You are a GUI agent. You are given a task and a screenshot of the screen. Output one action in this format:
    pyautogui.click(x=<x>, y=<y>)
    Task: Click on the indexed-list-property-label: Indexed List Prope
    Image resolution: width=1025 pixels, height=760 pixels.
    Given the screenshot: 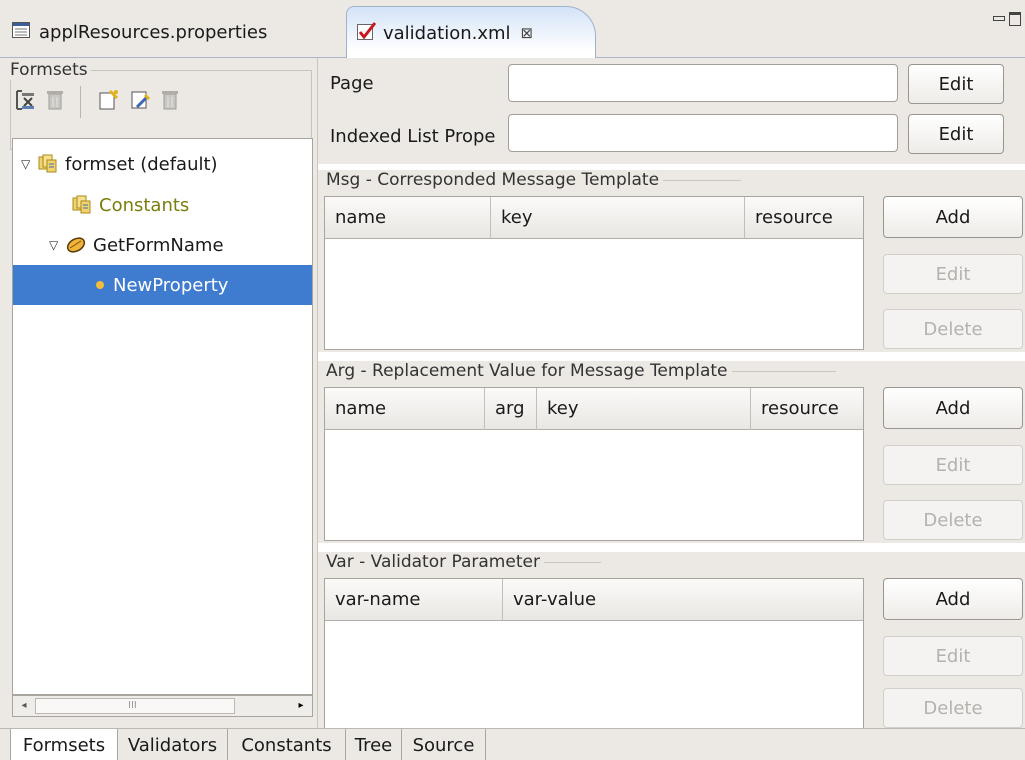 What is the action you would take?
    pyautogui.click(x=413, y=136)
    